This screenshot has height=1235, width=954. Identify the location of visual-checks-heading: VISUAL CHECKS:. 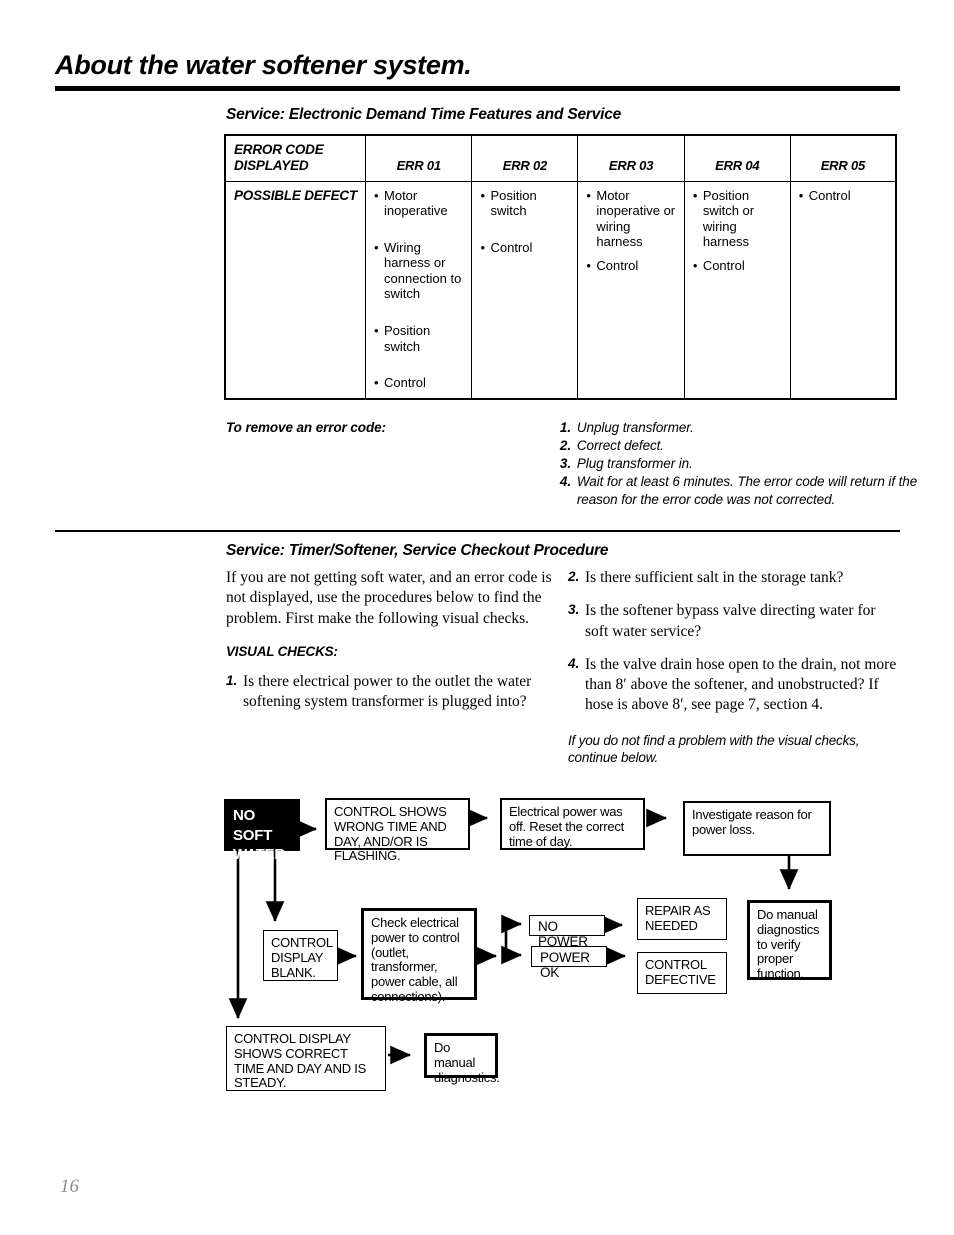
(282, 651).